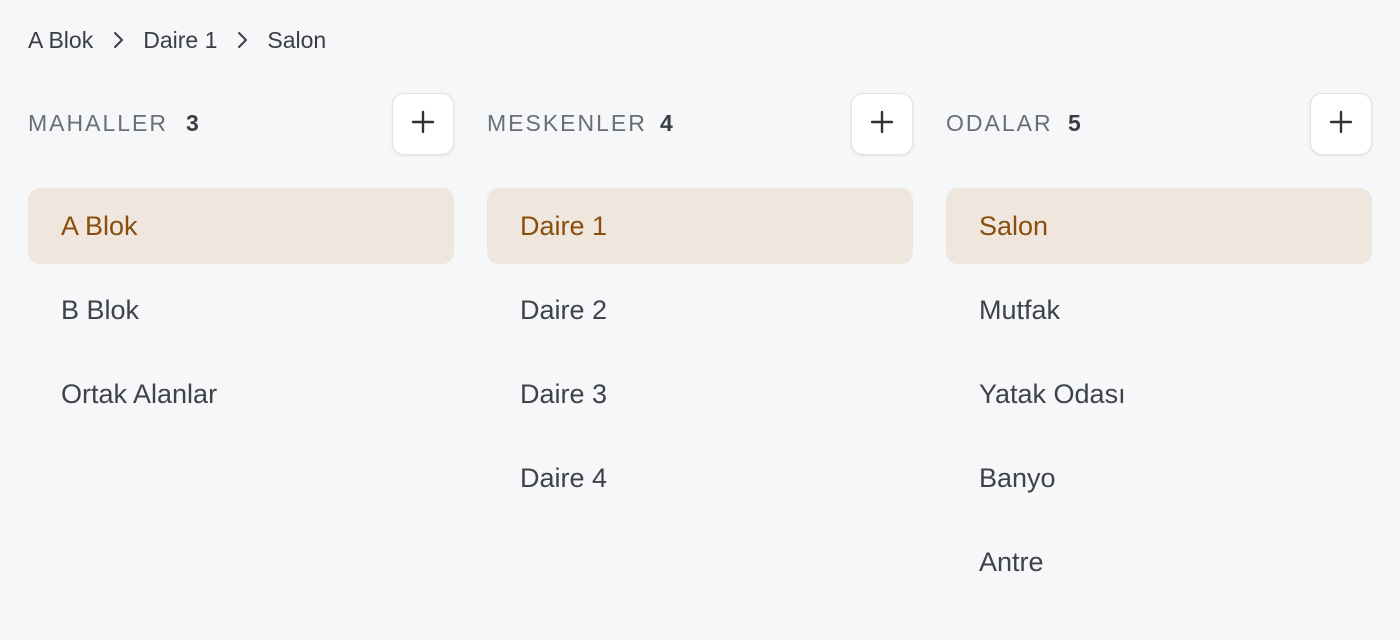 The image size is (1400, 640). I want to click on list-item: Daire 4, so click(700, 478).